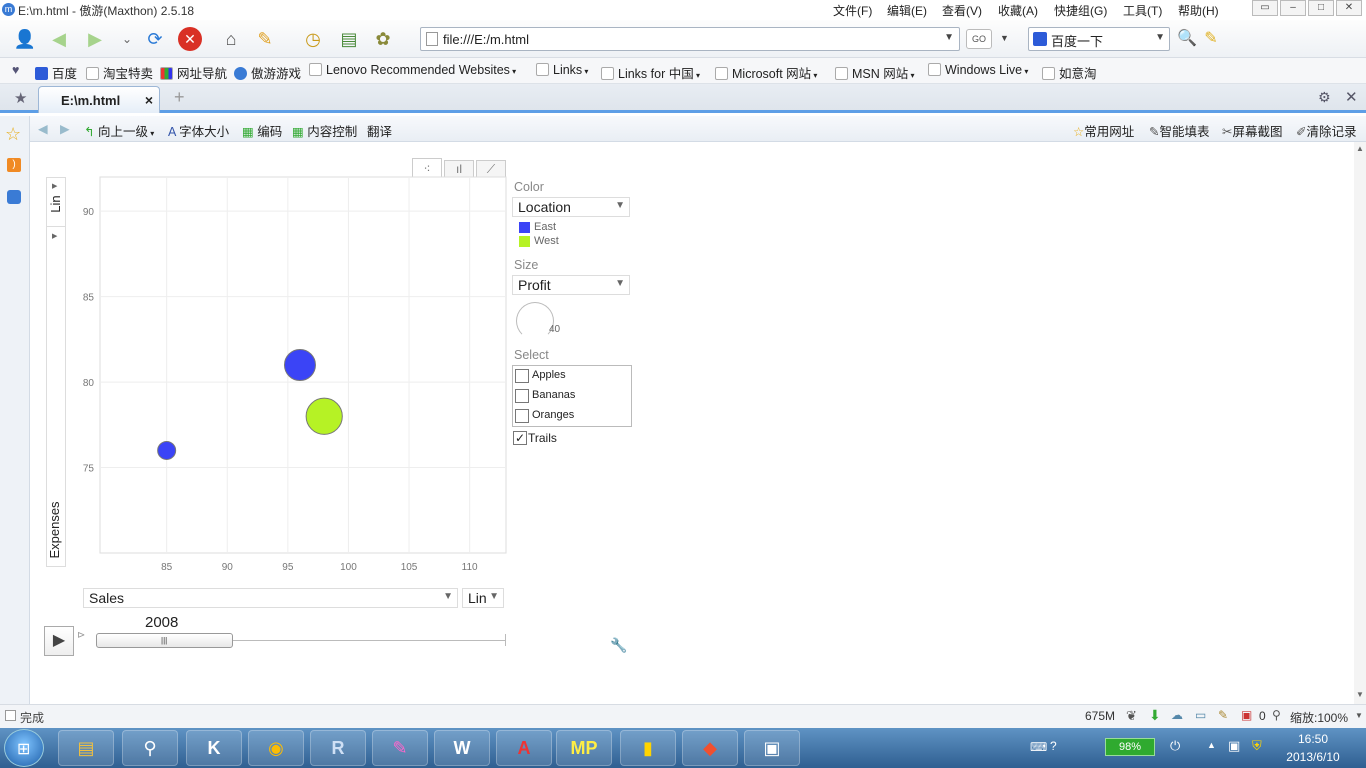 The height and width of the screenshot is (768, 1366). Describe the element at coordinates (545, 397) in the screenshot. I see `select-item-bananas: Bananas` at that location.